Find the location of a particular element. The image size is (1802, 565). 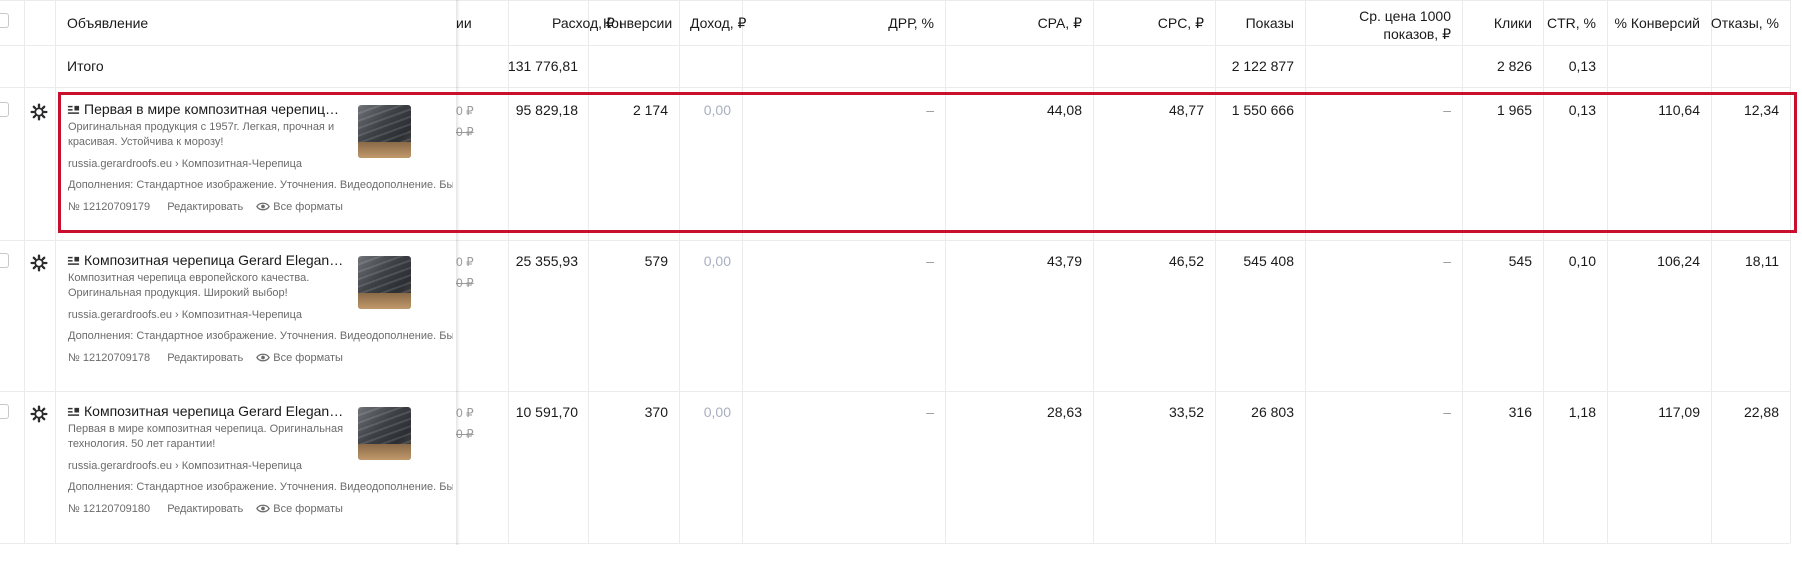

cell-cpc: 46,52 is located at coordinates (1186, 261).